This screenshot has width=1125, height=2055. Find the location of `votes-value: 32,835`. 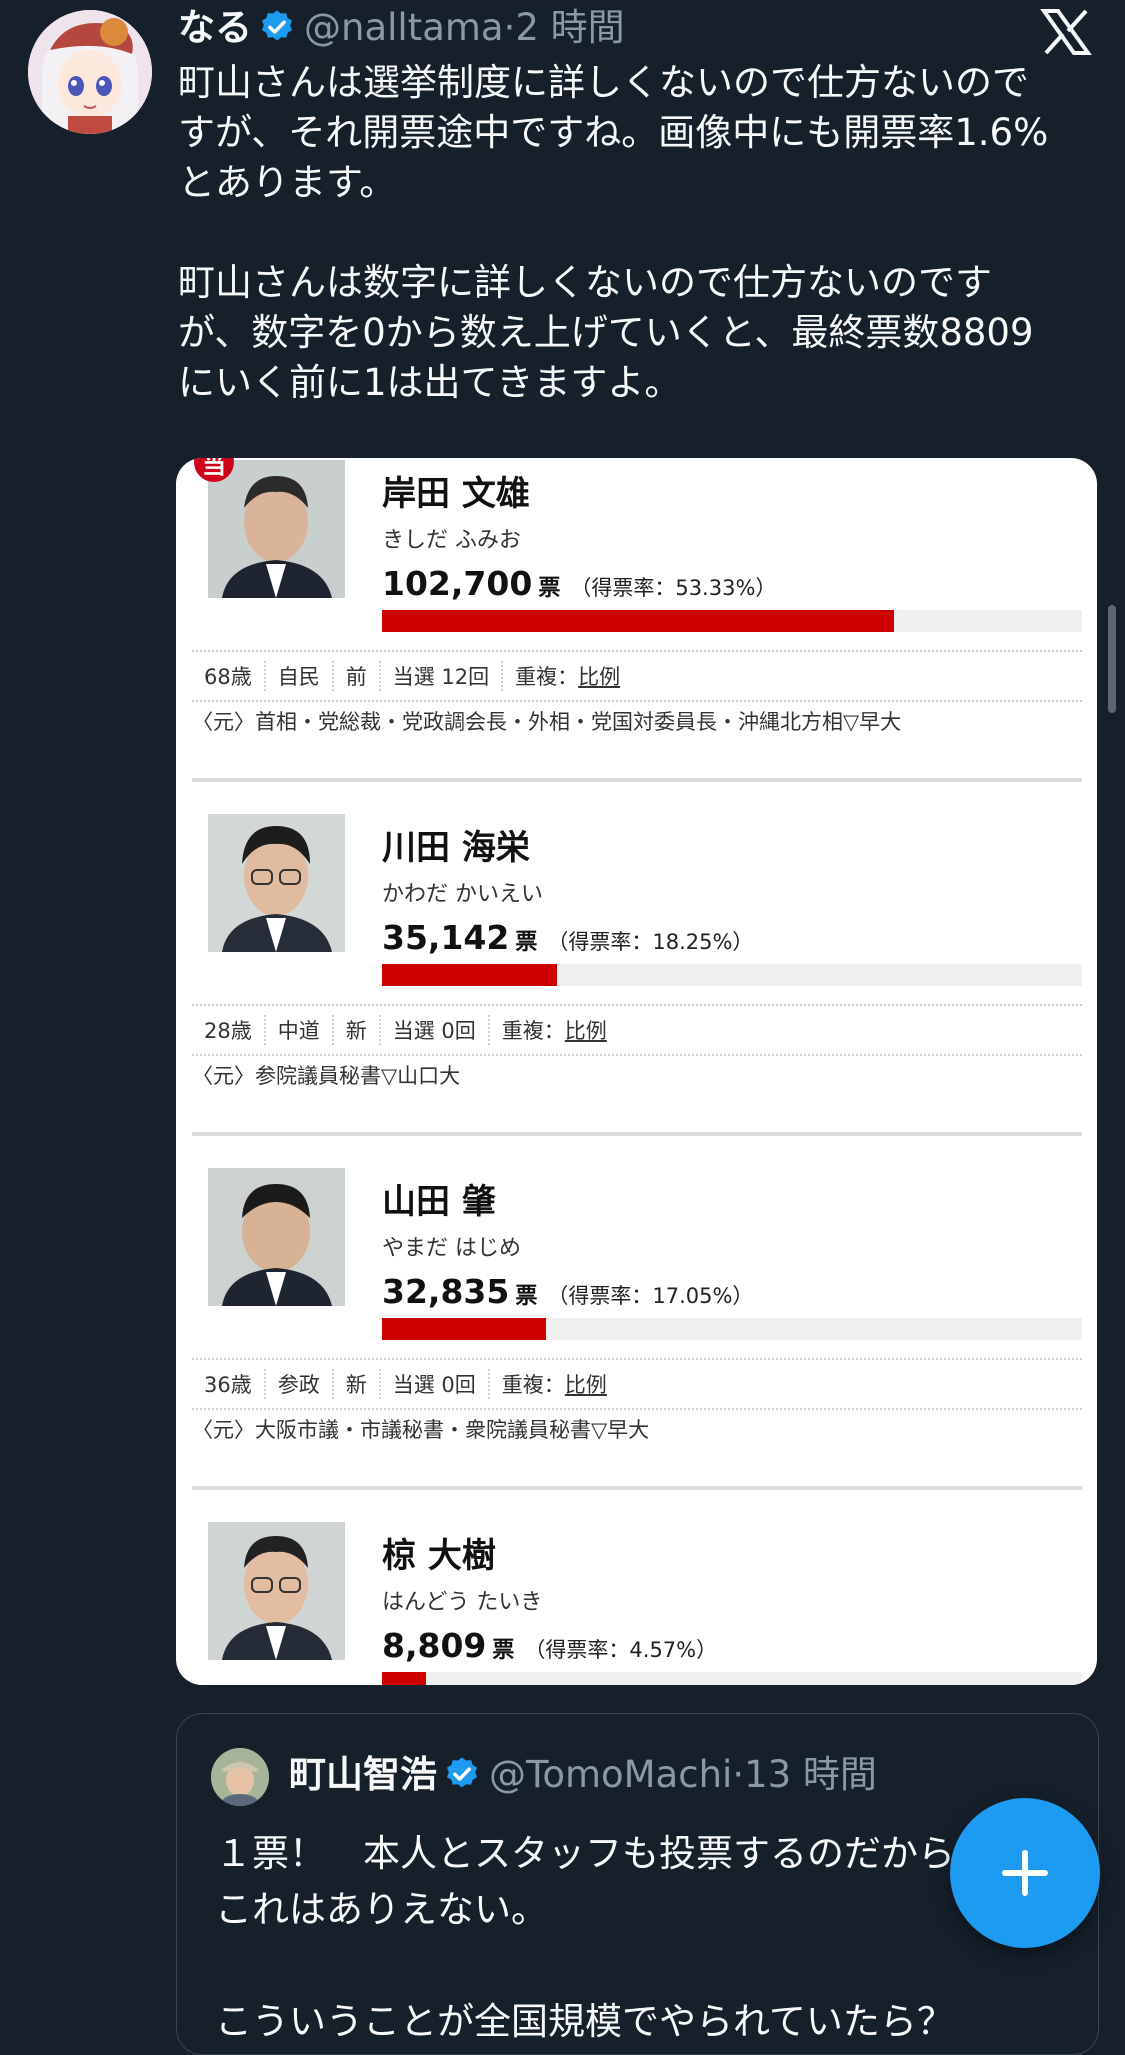

votes-value: 32,835 is located at coordinates (446, 1291).